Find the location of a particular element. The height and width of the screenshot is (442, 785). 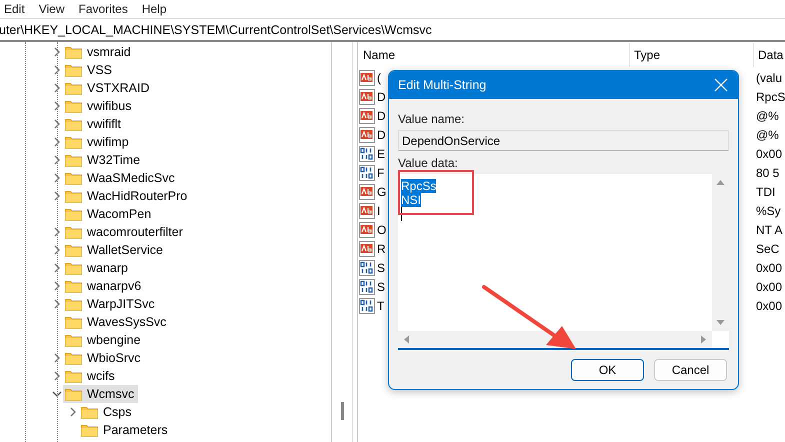

tree-item: W32Time is located at coordinates (103, 160).